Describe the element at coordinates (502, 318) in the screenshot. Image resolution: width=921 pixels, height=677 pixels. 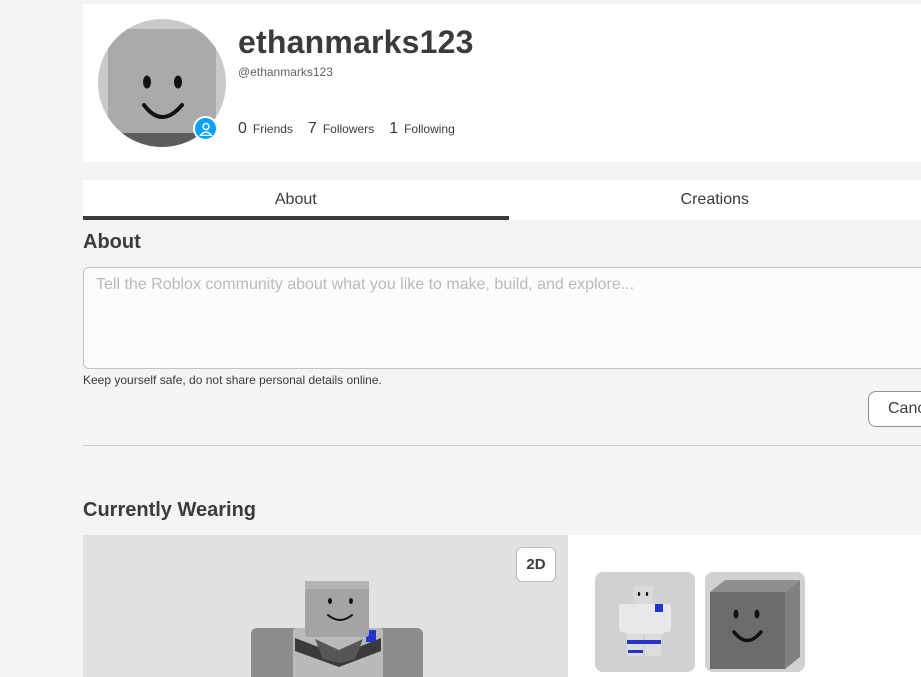
I see `about-textarea` at that location.